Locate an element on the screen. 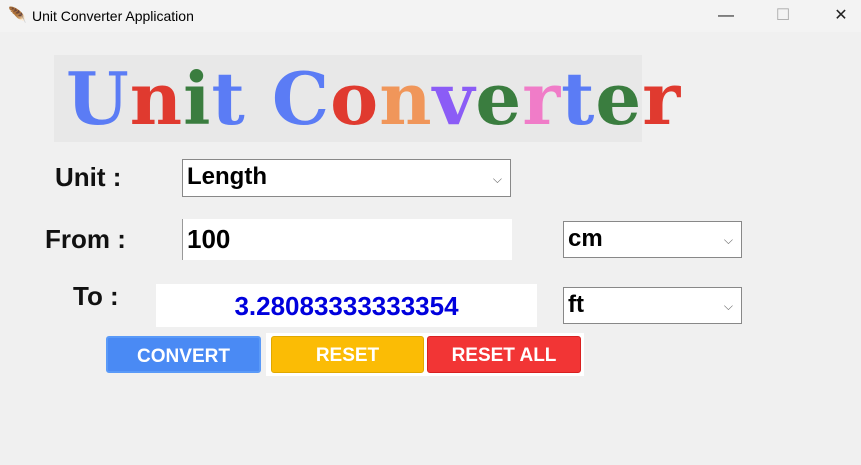 This screenshot has height=465, width=861. logo-letter is located at coordinates (259, 98).